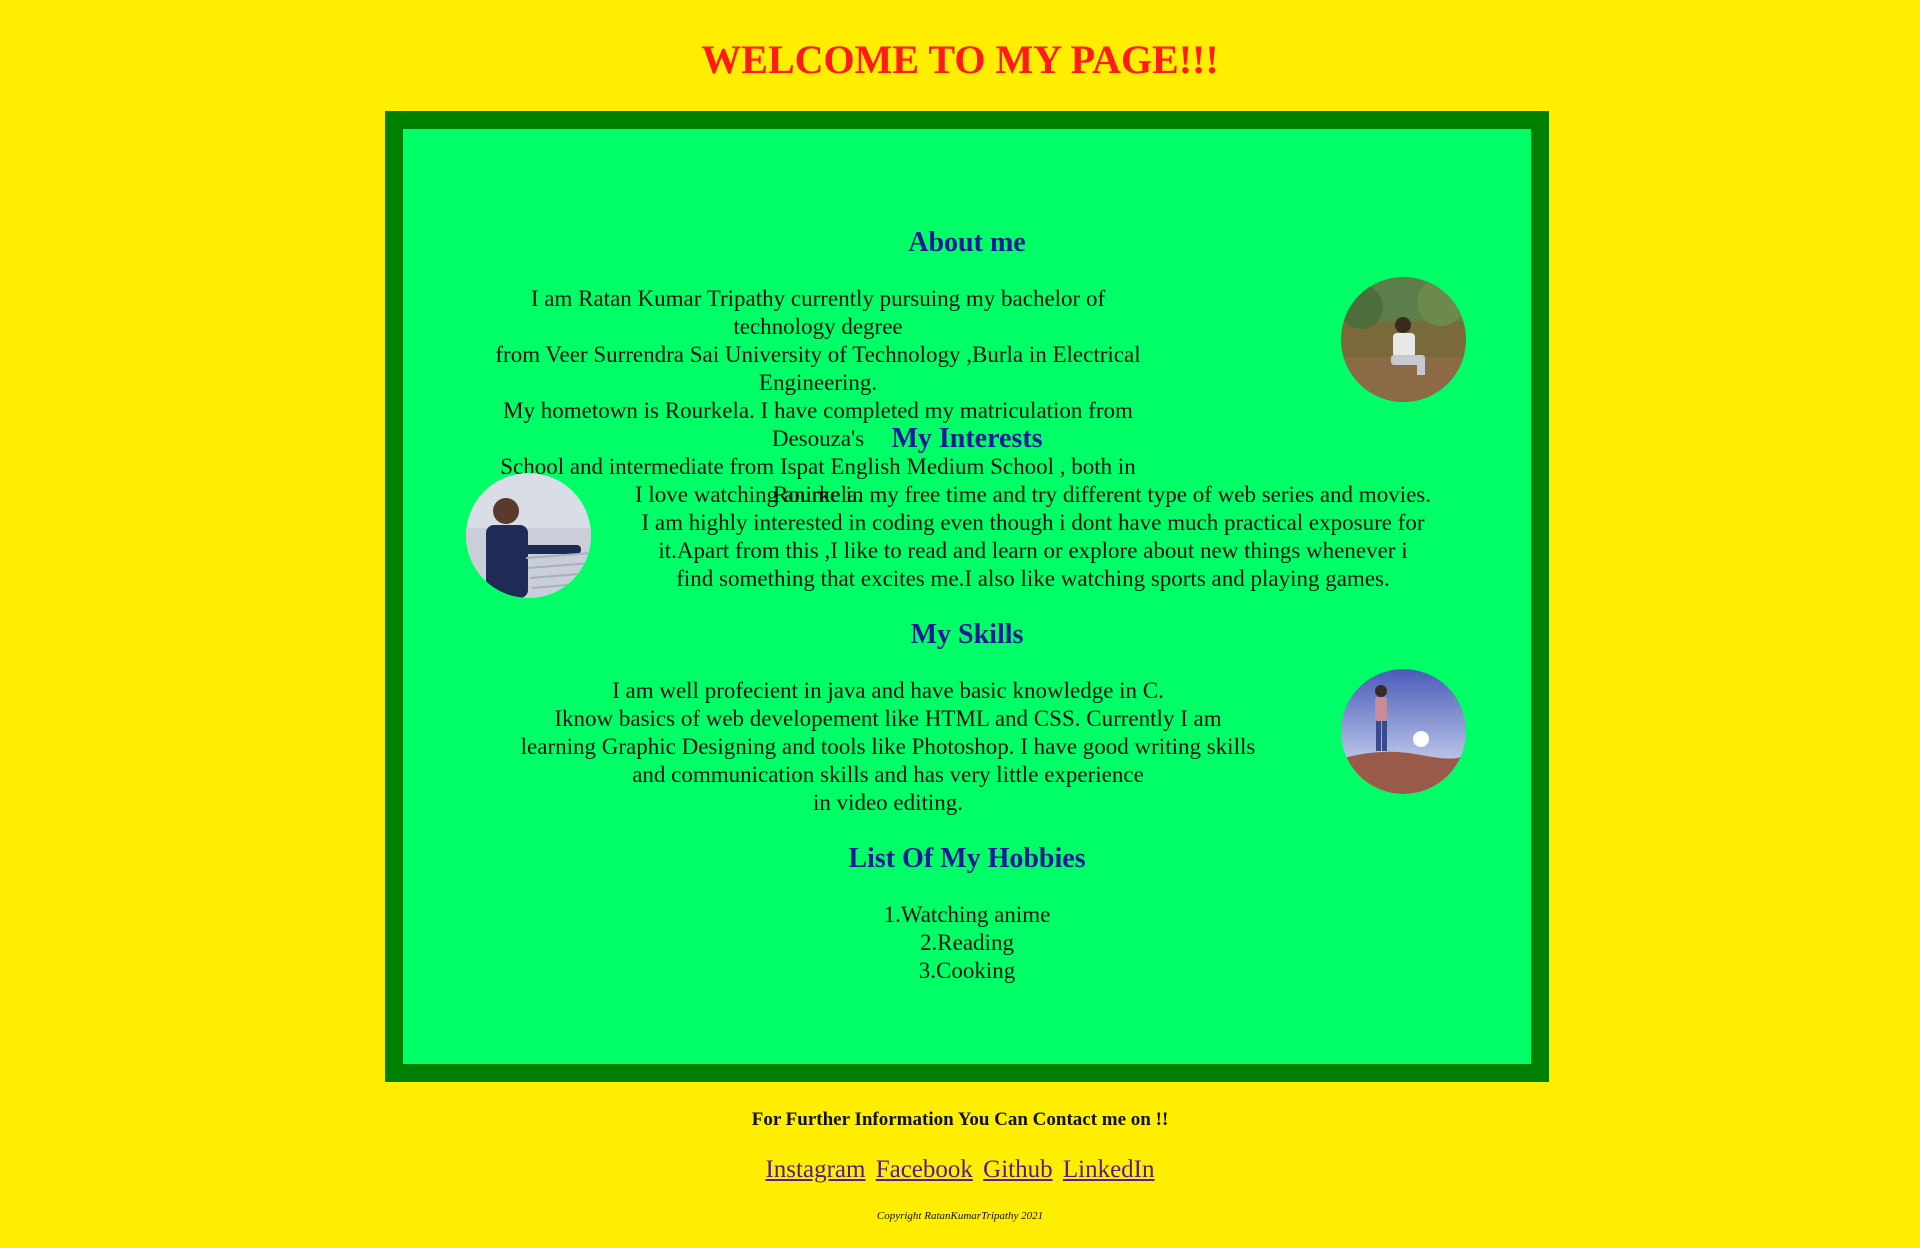 Image resolution: width=1920 pixels, height=1248 pixels. Describe the element at coordinates (967, 242) in the screenshot. I see `about-heading: About me` at that location.